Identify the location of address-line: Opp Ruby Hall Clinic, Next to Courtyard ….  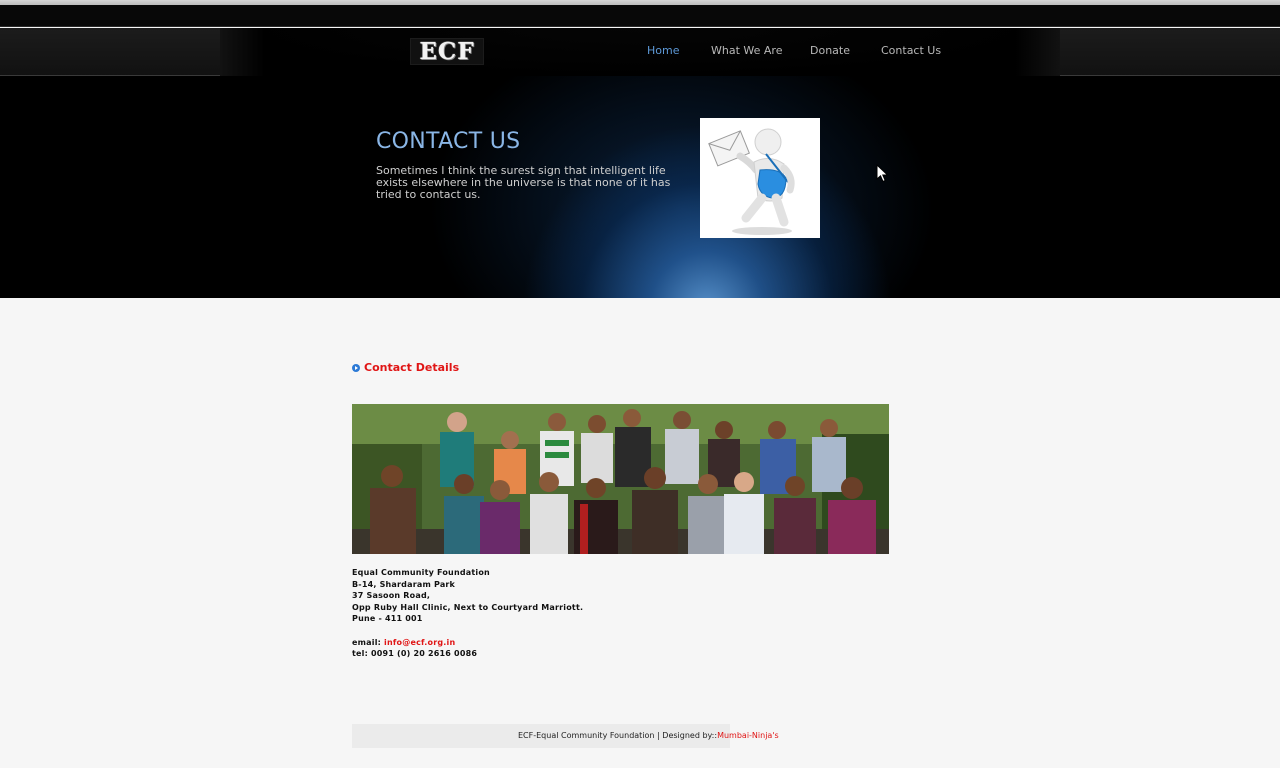
(468, 607).